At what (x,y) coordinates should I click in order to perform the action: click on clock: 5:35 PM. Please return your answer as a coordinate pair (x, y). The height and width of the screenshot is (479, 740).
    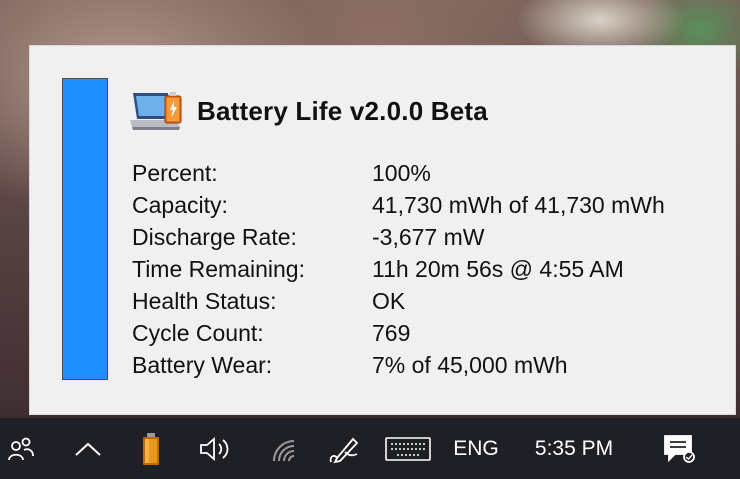
    Looking at the image, I should click on (574, 448).